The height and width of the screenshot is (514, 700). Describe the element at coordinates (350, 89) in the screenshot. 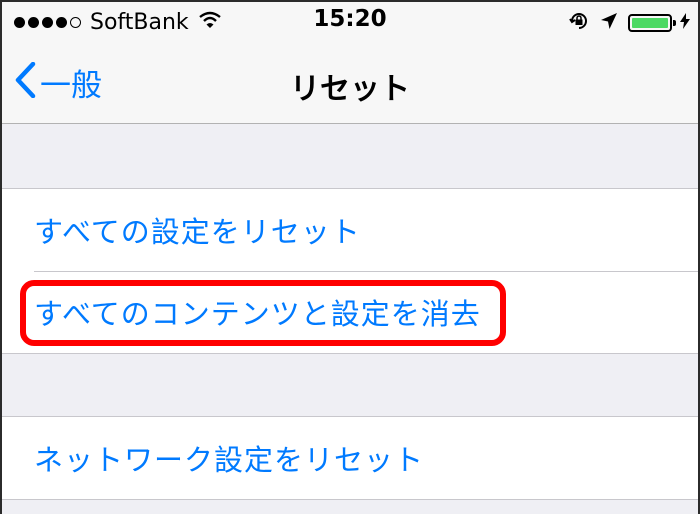

I see `page-title: リセット` at that location.